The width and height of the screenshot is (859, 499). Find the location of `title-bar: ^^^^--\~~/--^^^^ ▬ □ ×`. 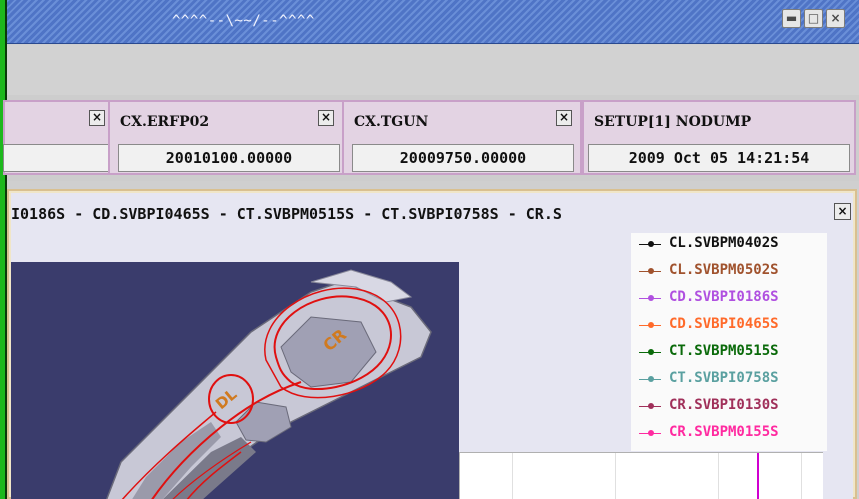

title-bar: ^^^^--\~~/--^^^^ ▬ □ × is located at coordinates (433, 22).